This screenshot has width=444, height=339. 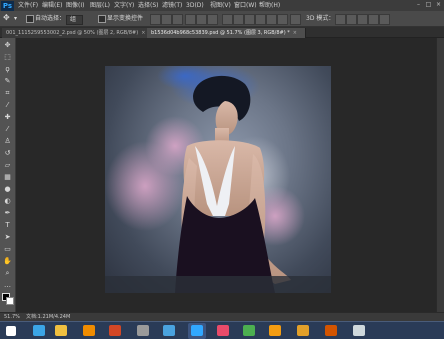 I want to click on maximize-button: □, so click(x=428, y=5).